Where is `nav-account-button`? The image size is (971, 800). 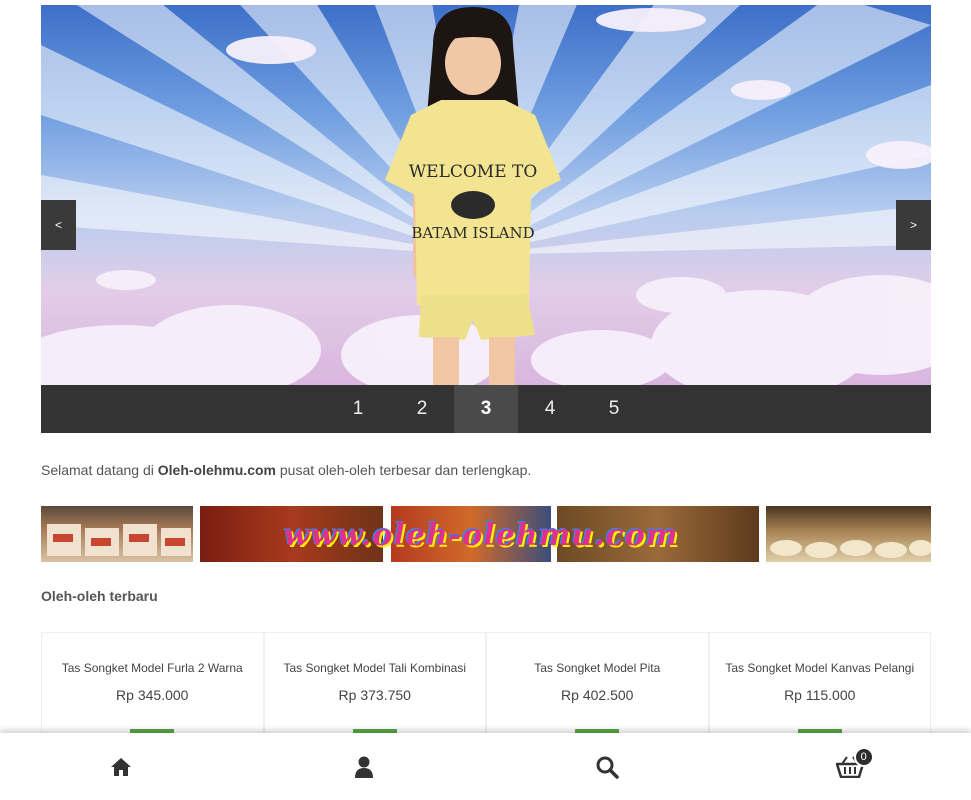
nav-account-button is located at coordinates (364, 766).